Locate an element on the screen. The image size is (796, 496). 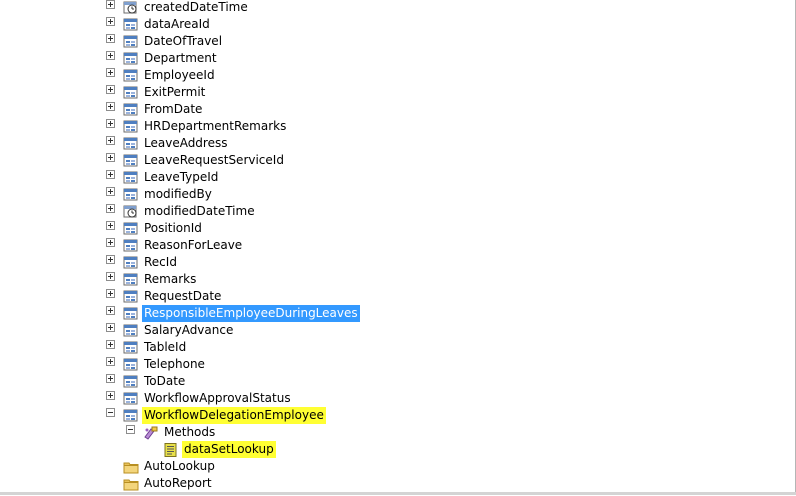
tree-node-field: modifiedBy is located at coordinates (398, 194).